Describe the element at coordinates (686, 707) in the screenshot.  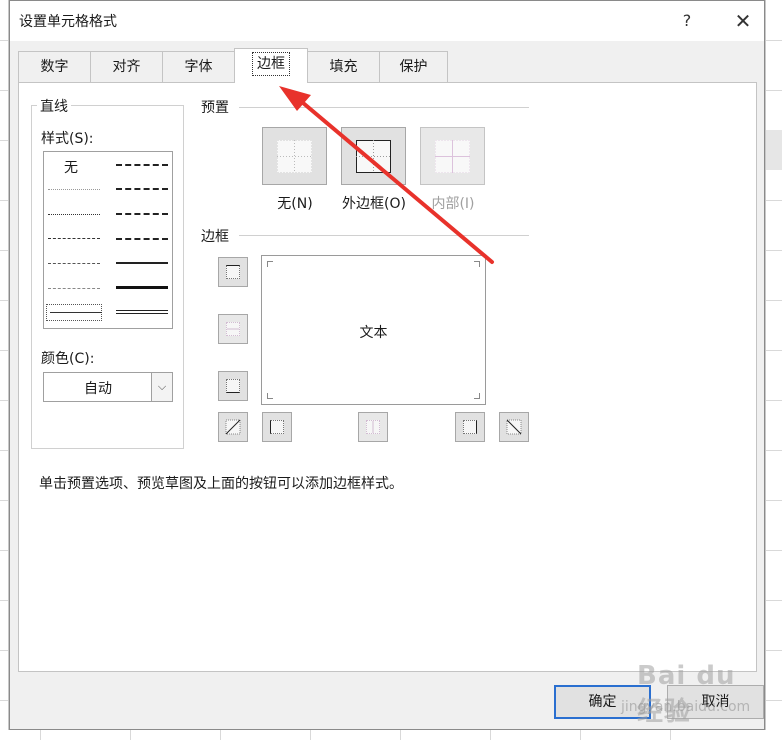
I see `watermark-url: jingyan.baidu.com` at that location.